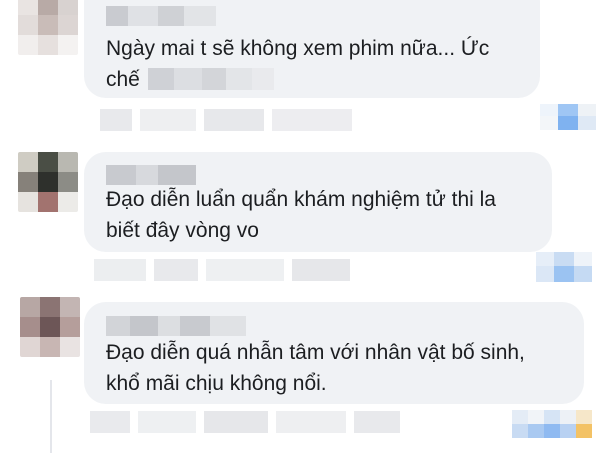 The width and height of the screenshot is (600, 453). What do you see at coordinates (51, 416) in the screenshot?
I see `reply-thread-line` at bounding box center [51, 416].